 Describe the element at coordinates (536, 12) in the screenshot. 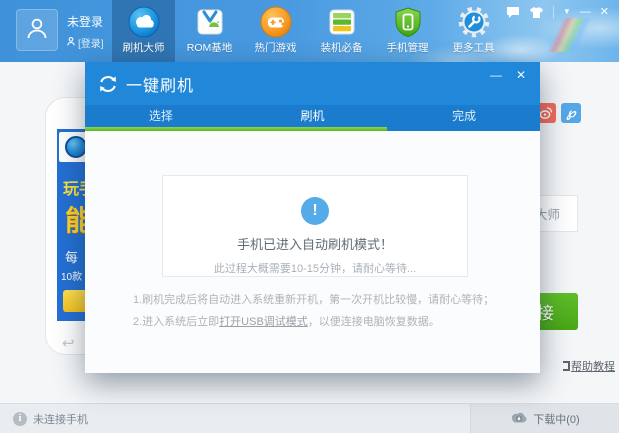

I see `skin-shirt-icon` at that location.